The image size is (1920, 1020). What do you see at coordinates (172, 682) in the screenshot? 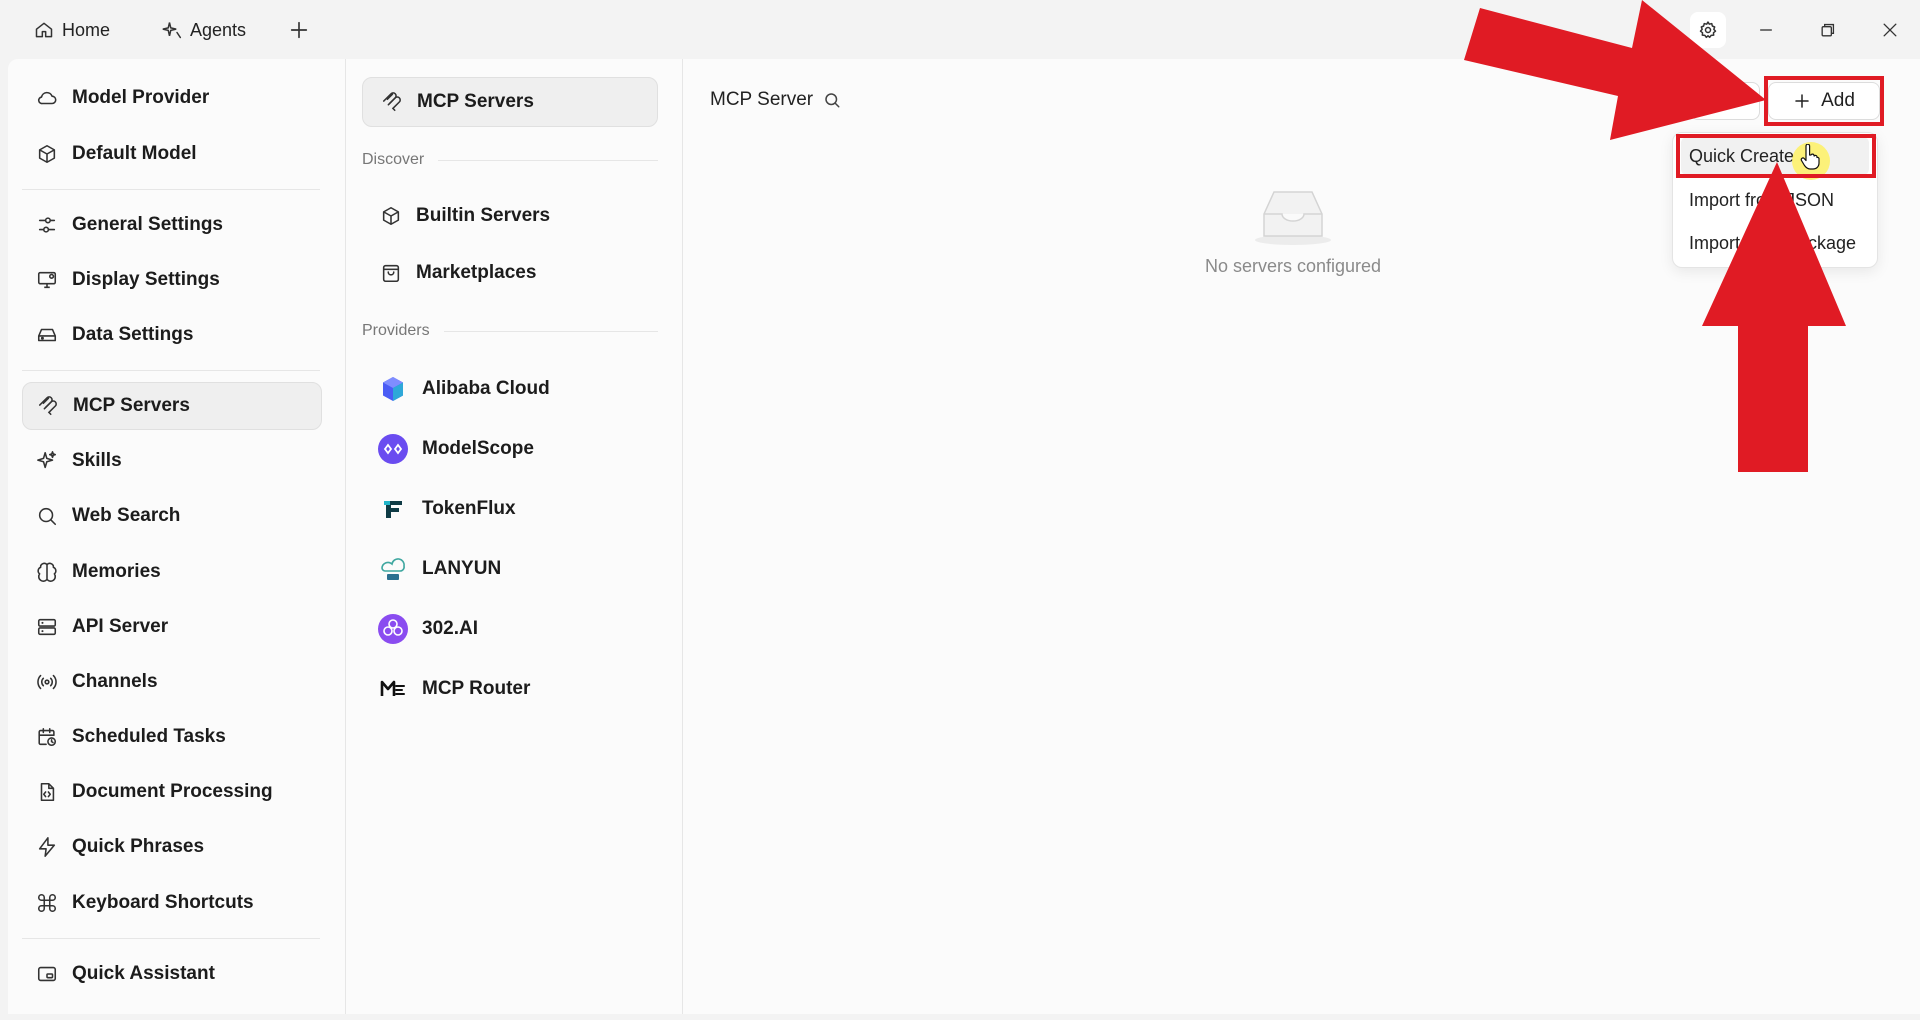
I see `nav-item-channels: Channels` at bounding box center [172, 682].